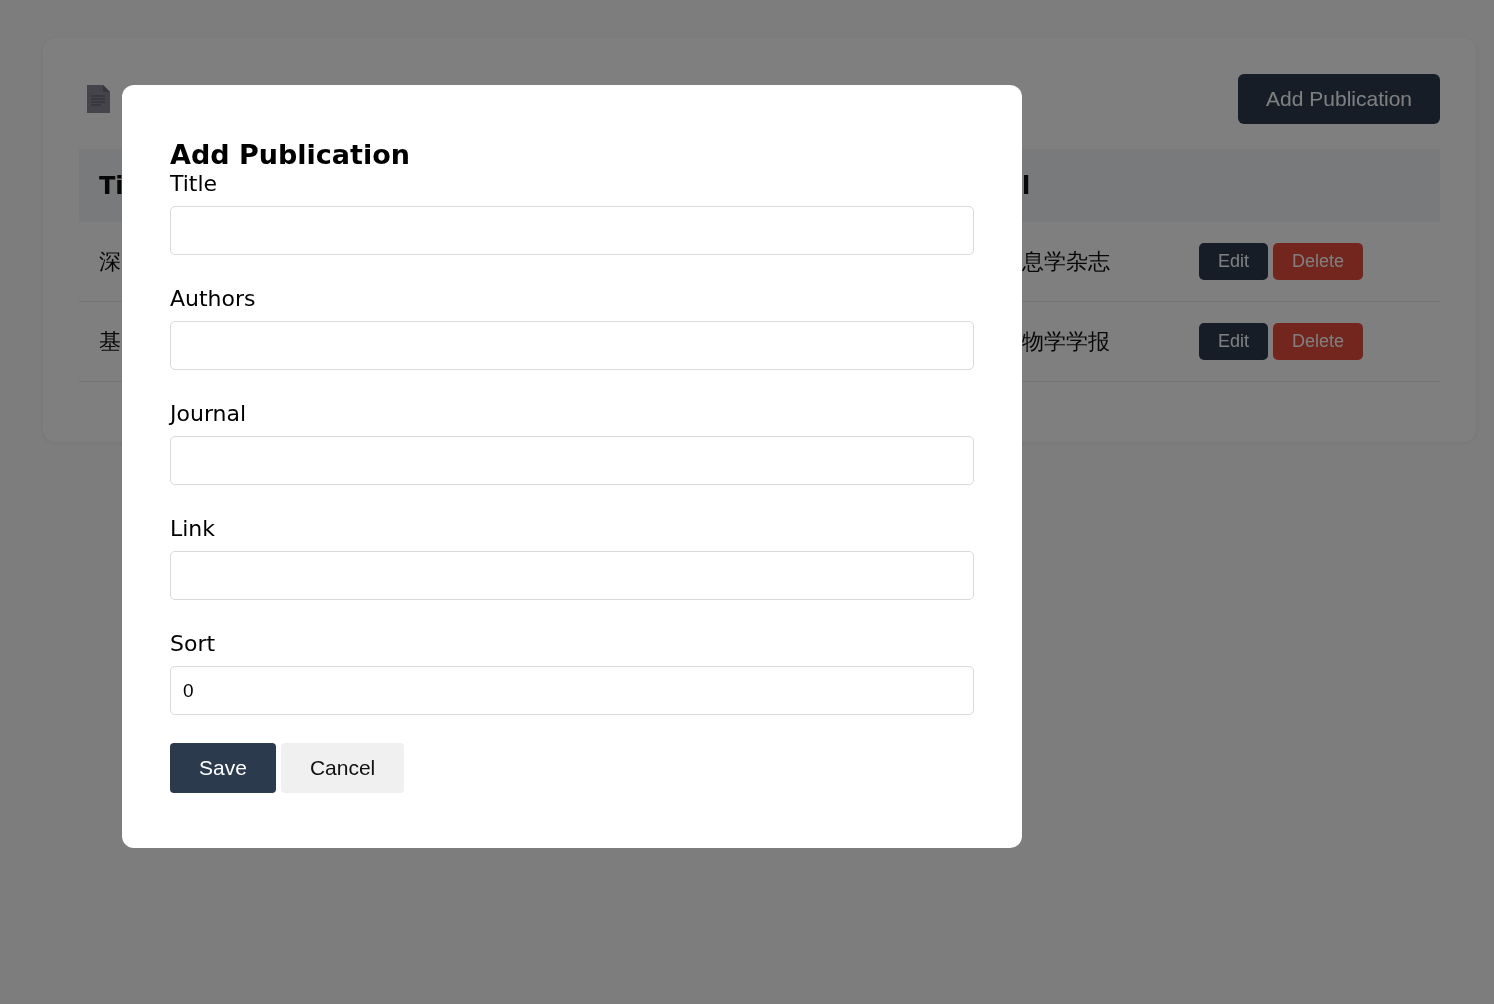  I want to click on table-cell-text: 物学学报, so click(1066, 341).